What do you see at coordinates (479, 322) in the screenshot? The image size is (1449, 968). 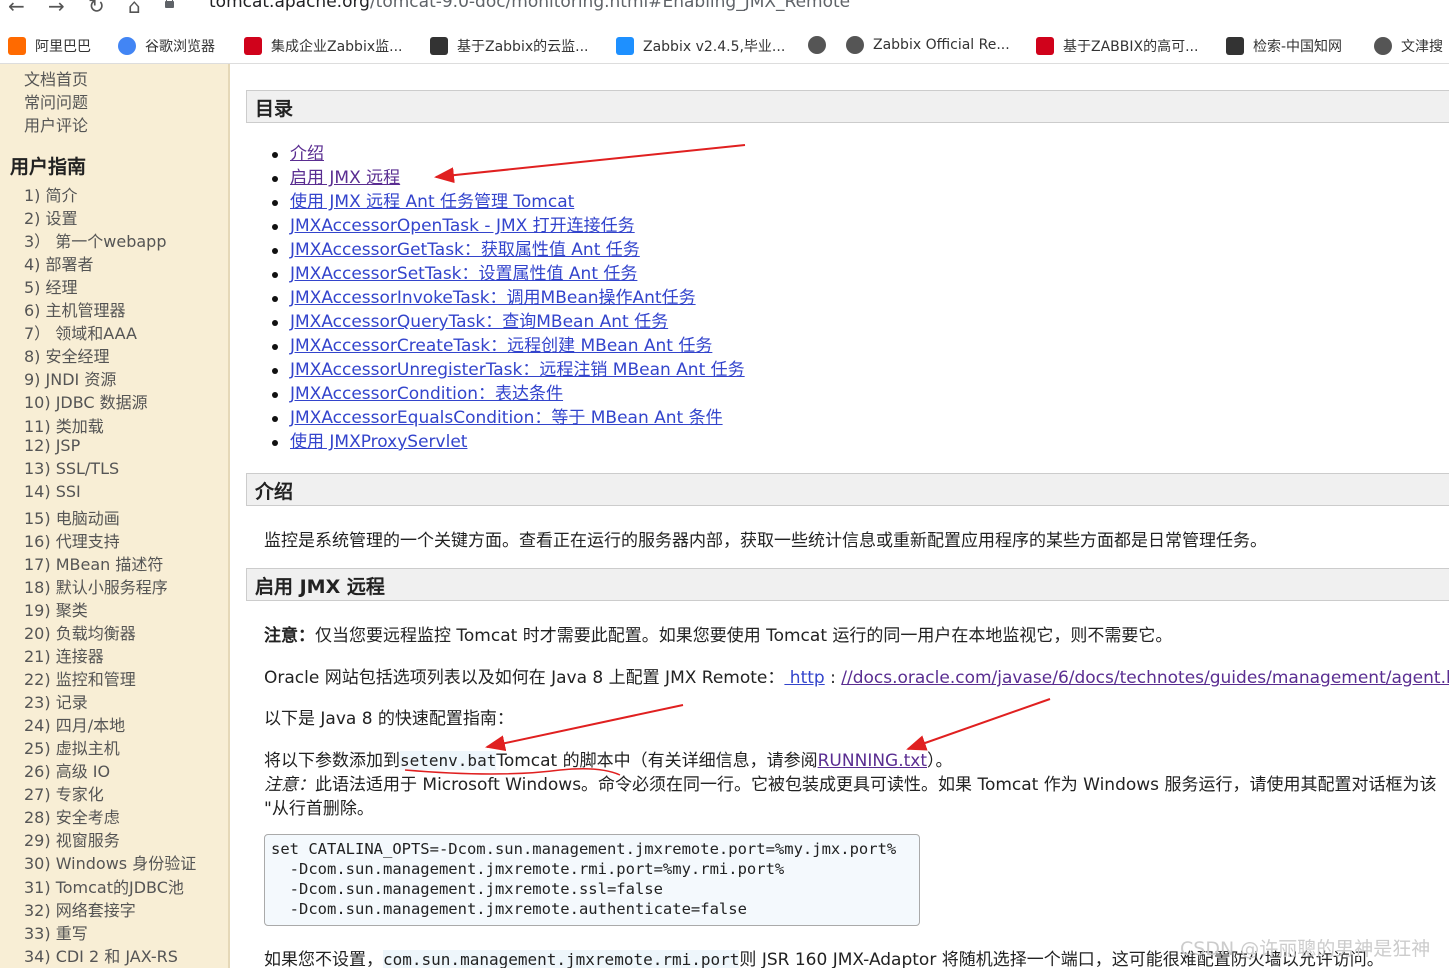 I see `toc-link: JMXAccessorQueryTask：查询MBean Ant 任务` at bounding box center [479, 322].